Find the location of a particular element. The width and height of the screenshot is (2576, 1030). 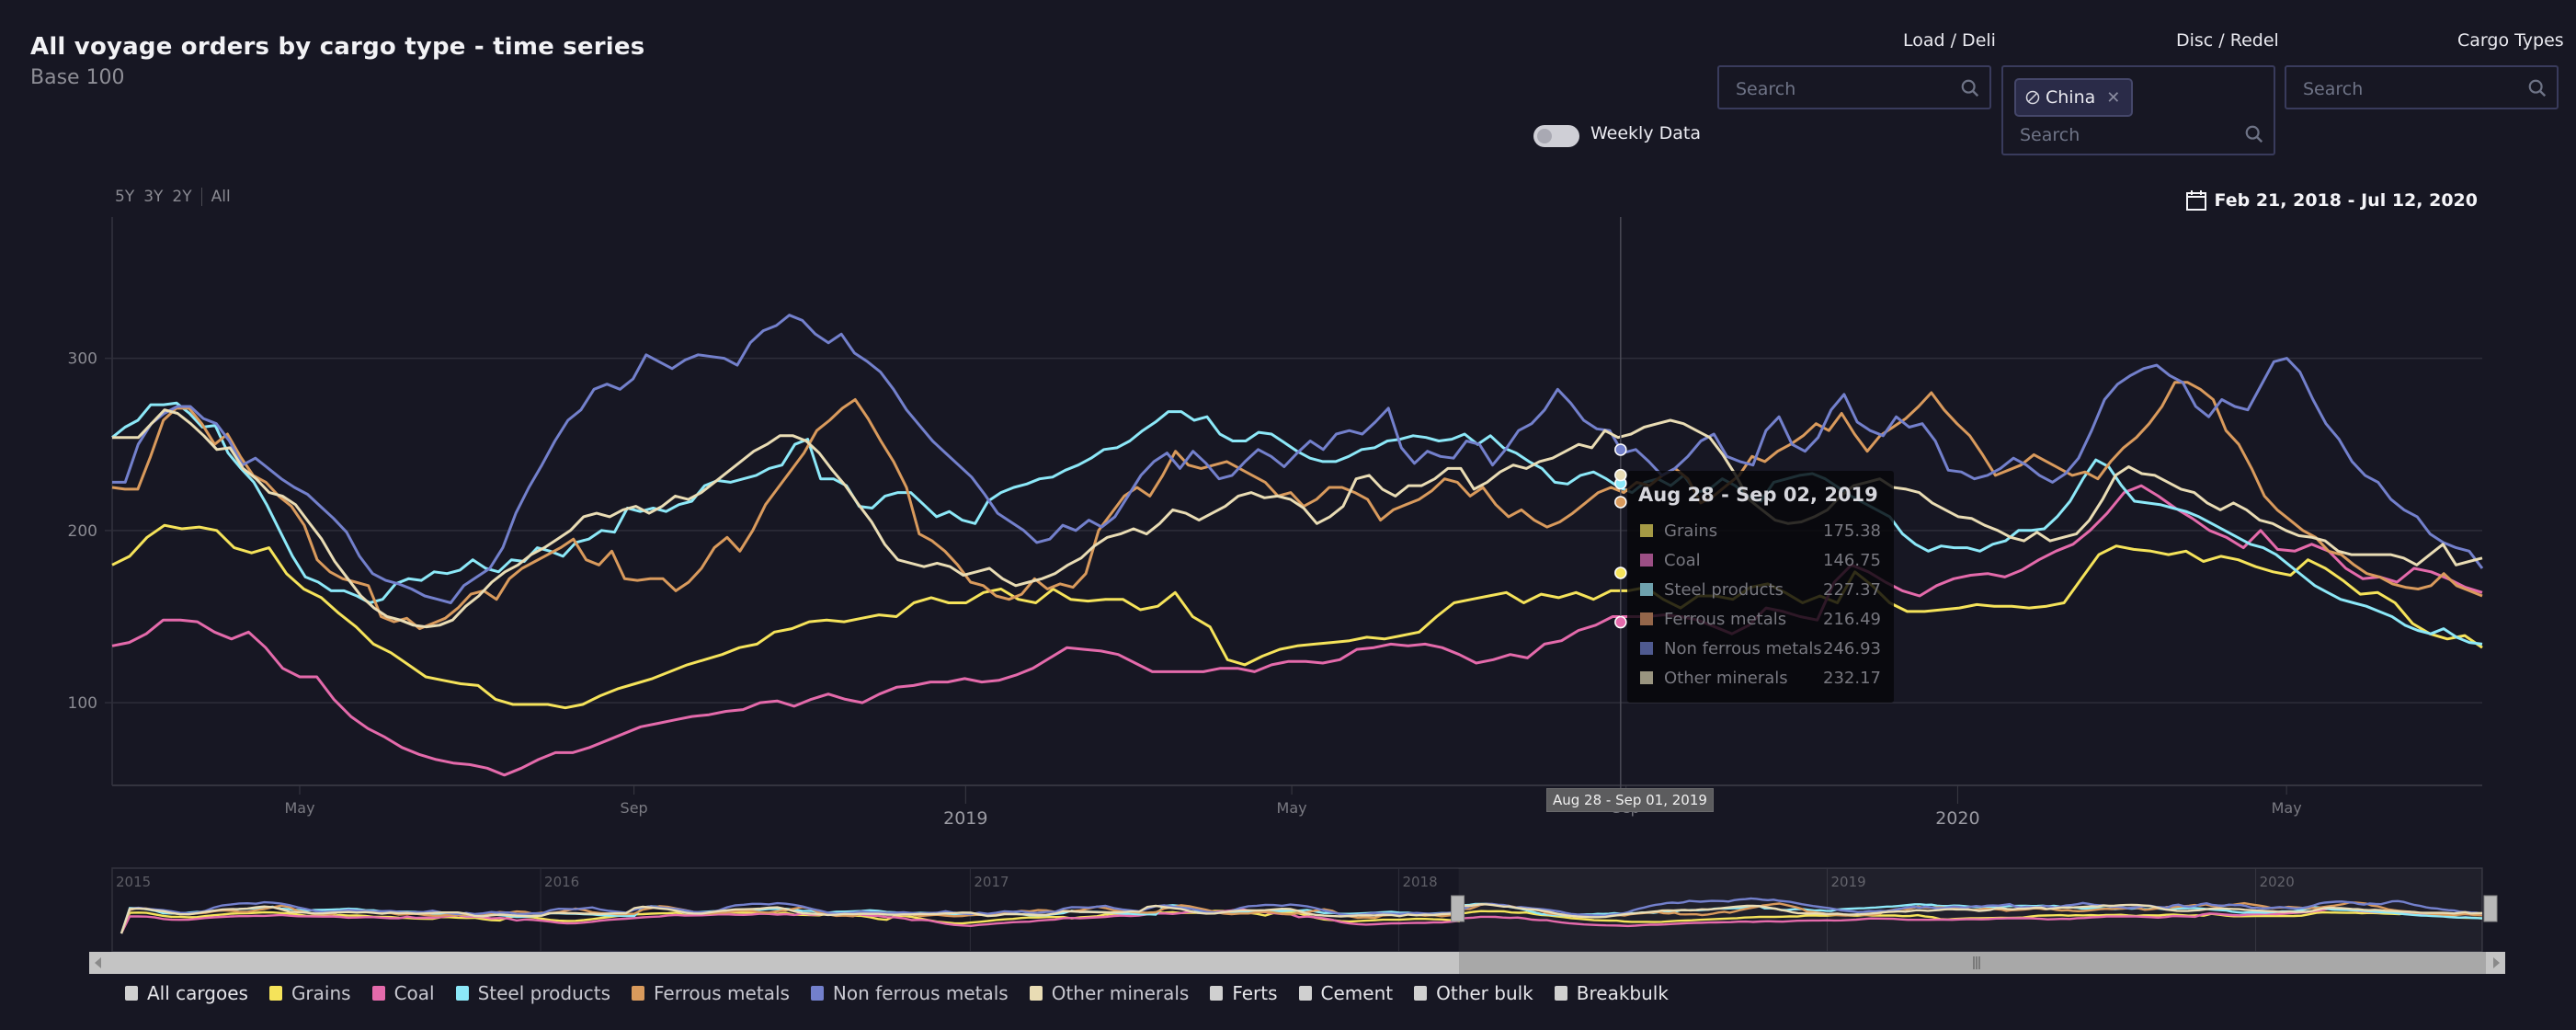

tooltip-row: Other minerals 232.17 is located at coordinates (1760, 678).